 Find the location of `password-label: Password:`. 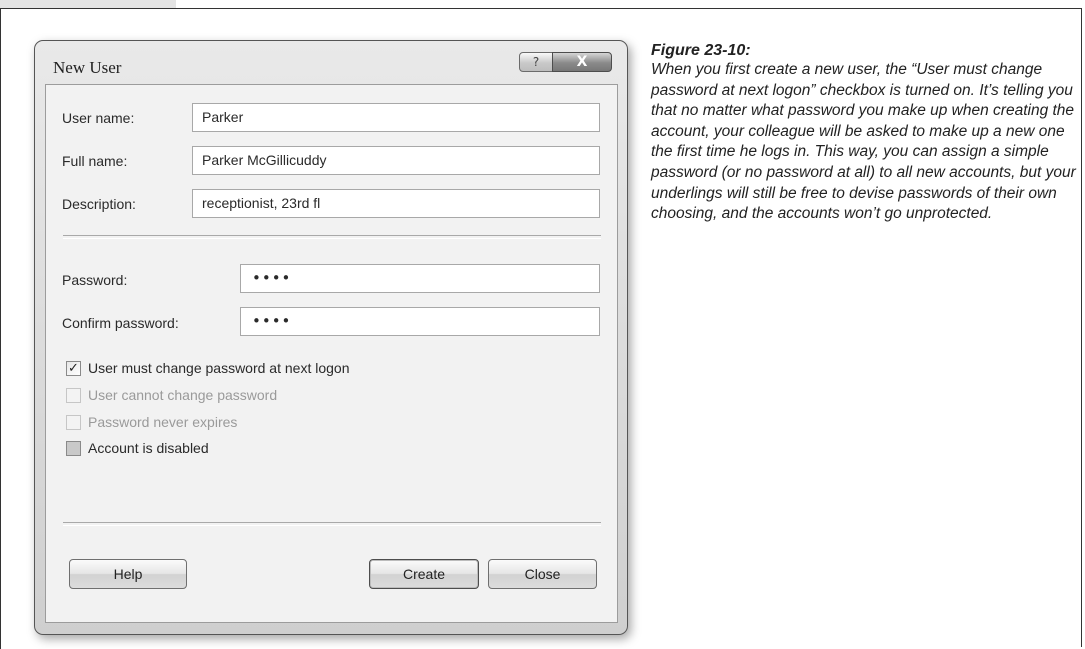

password-label: Password: is located at coordinates (95, 280).